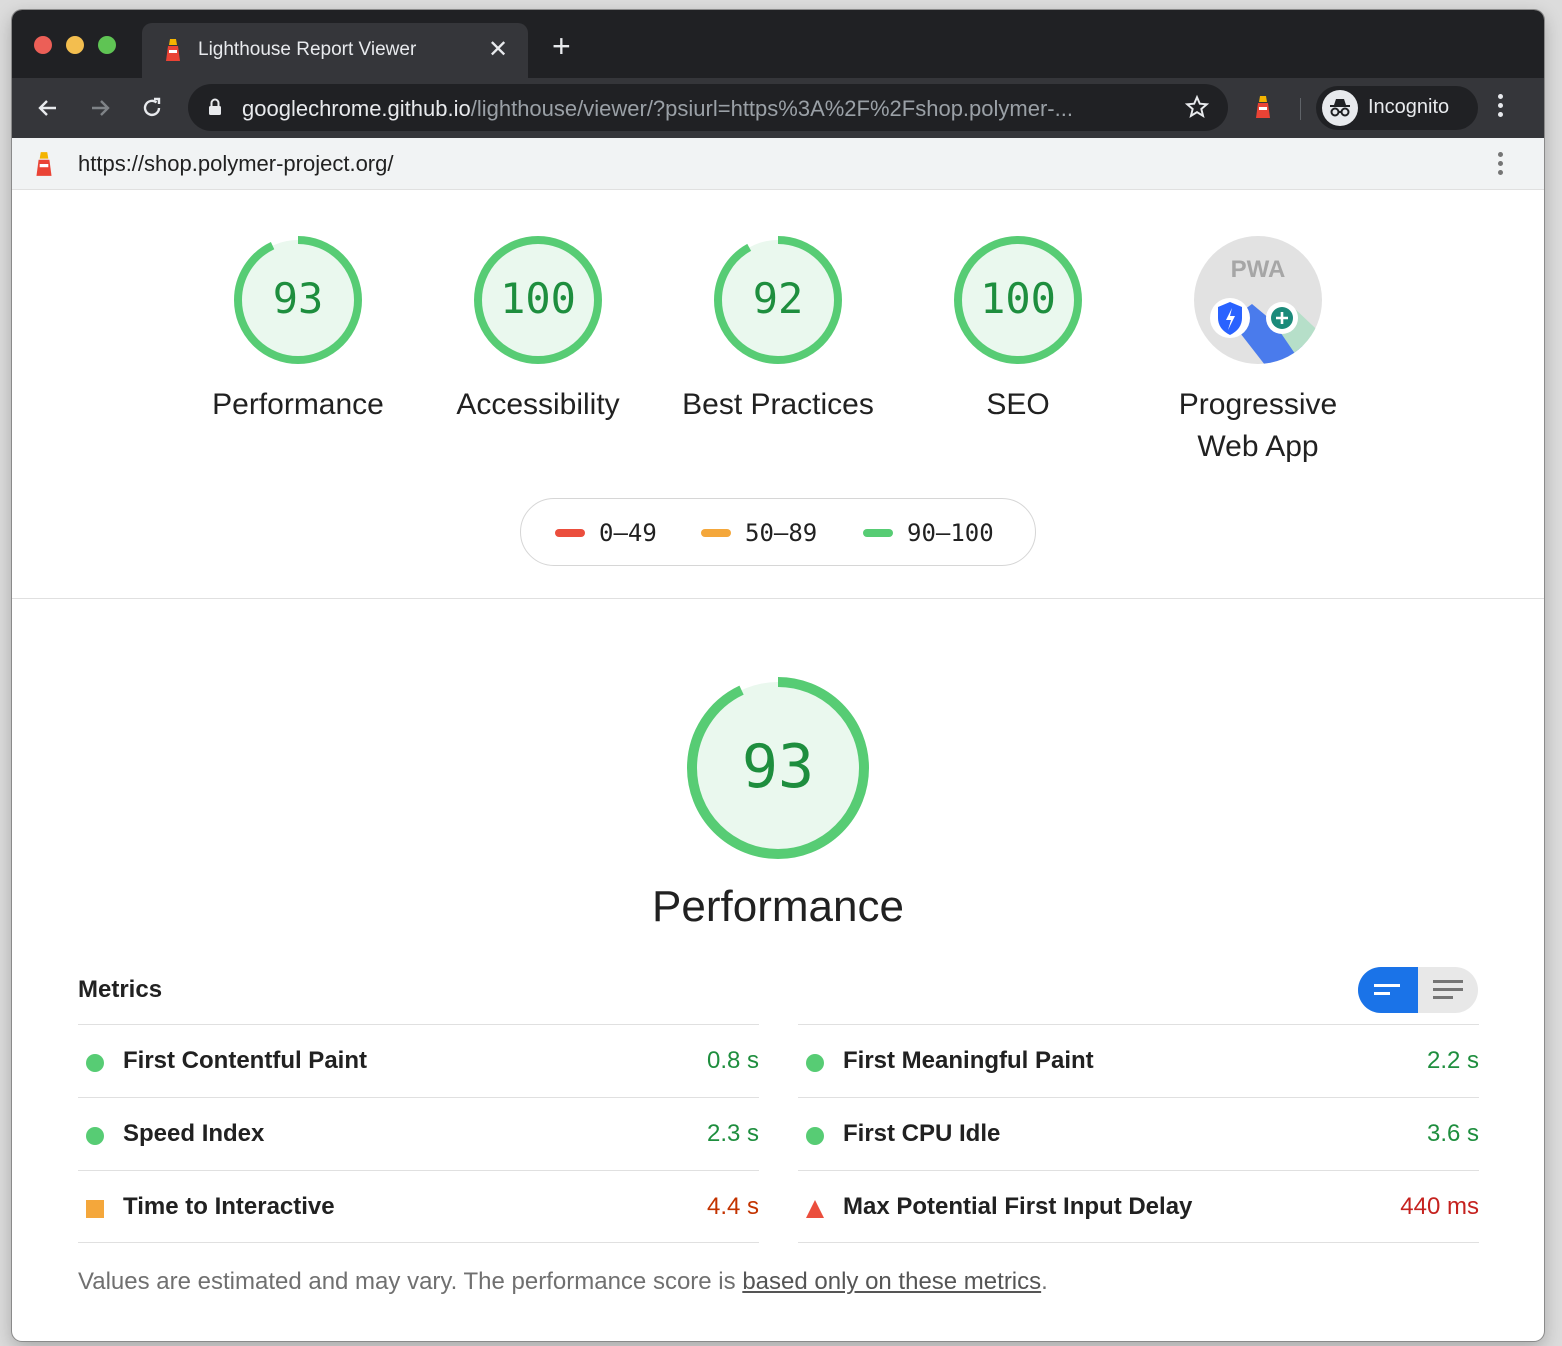  I want to click on compact-view-button, so click(1388, 990).